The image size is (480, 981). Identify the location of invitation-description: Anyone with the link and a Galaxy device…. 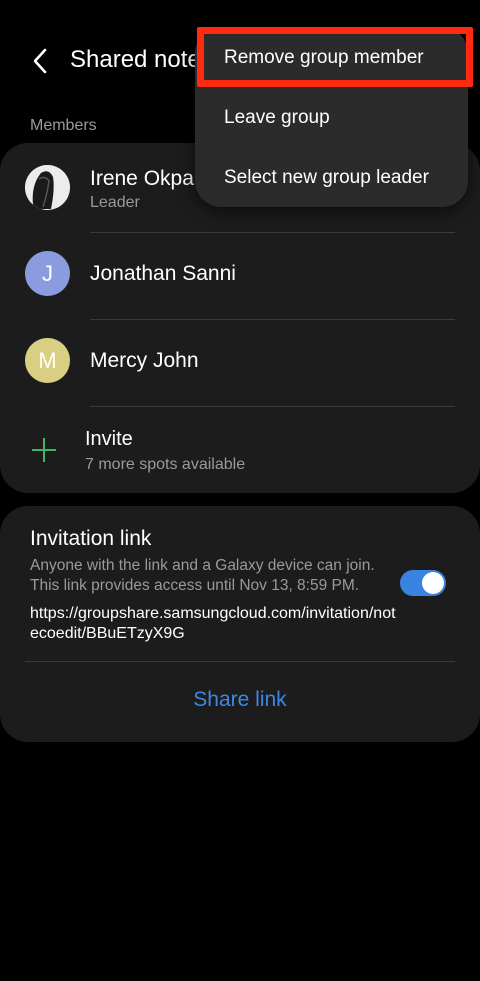
(202, 575).